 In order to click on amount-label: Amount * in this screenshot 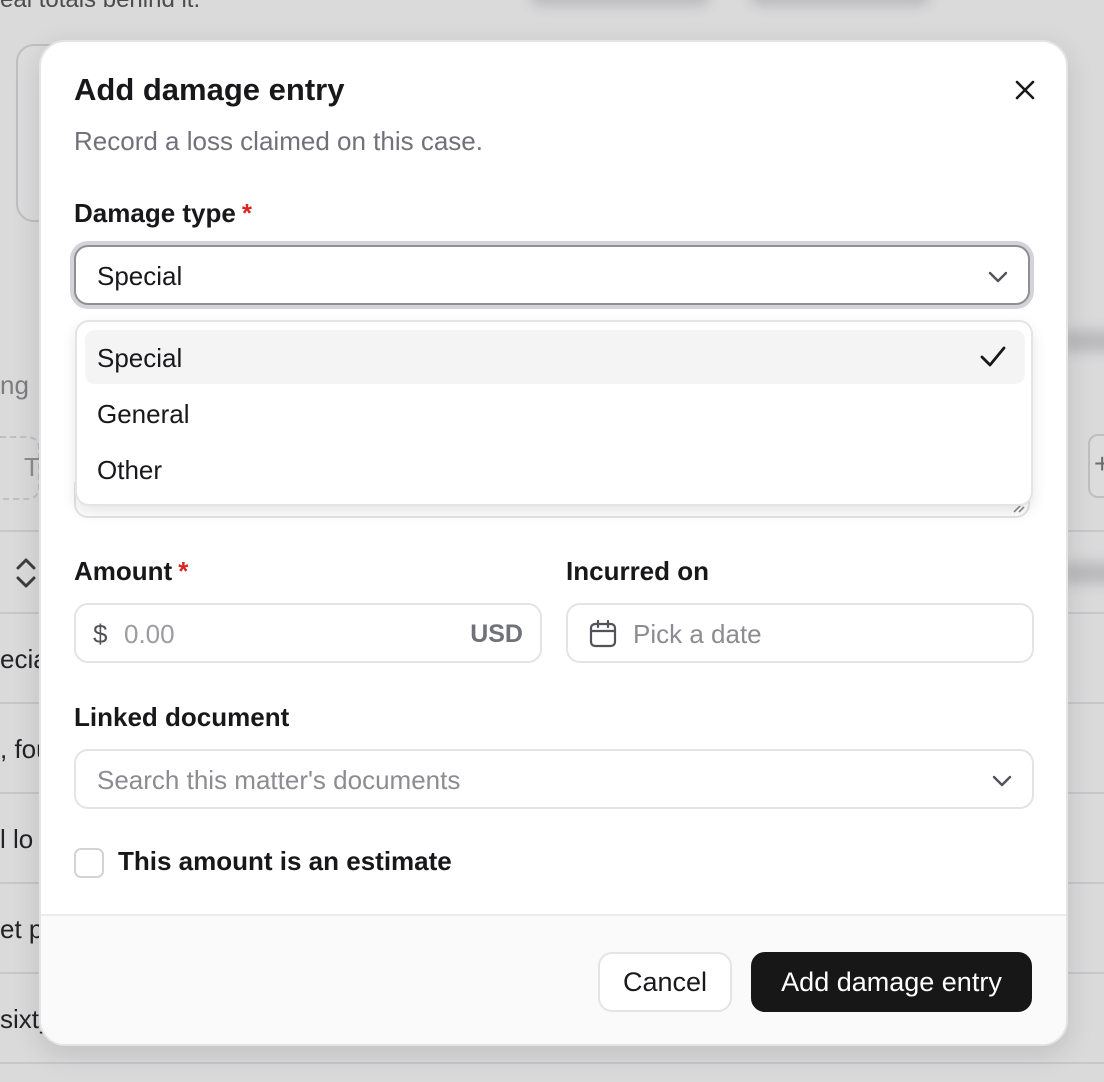, I will do `click(131, 571)`.